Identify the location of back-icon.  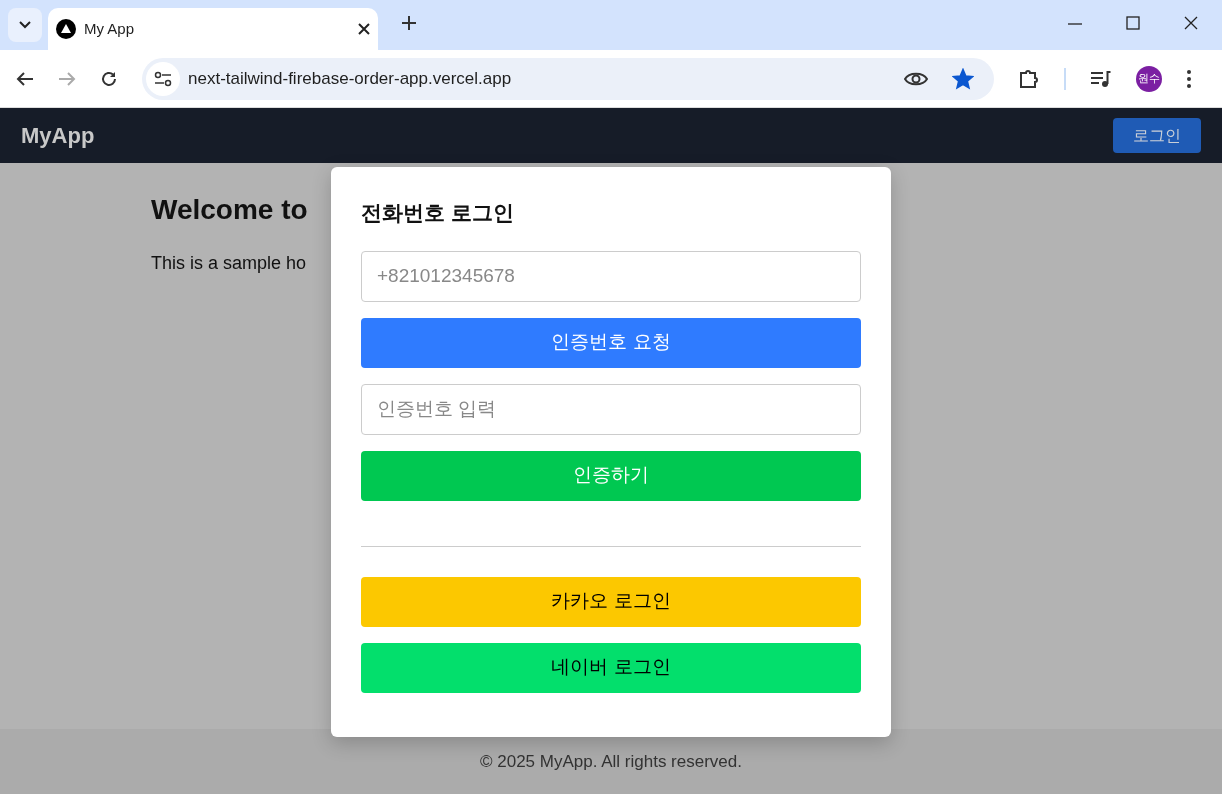
(25, 78).